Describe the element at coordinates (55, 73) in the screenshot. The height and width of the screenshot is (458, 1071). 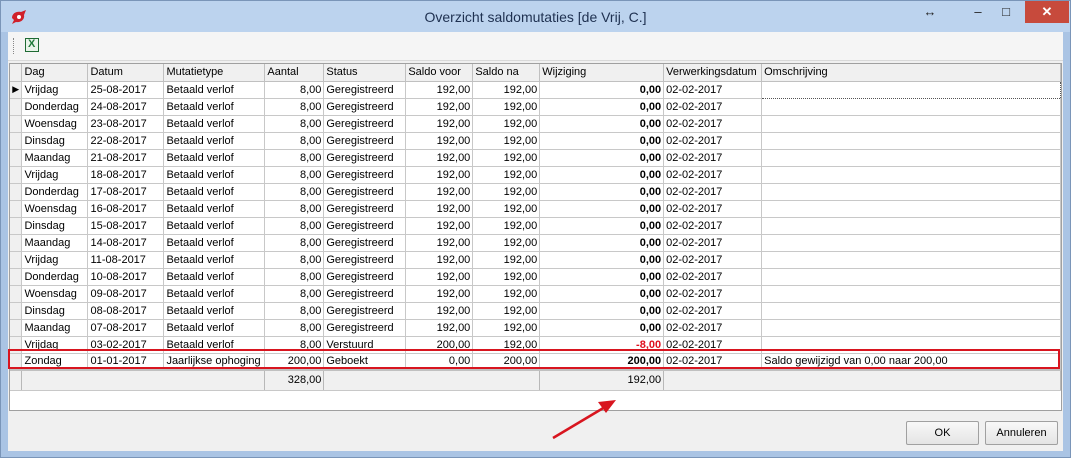
I see `column-header-dag: Dag` at that location.